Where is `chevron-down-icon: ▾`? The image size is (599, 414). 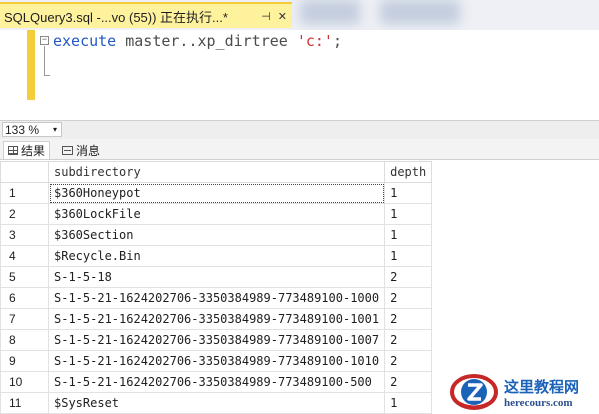 chevron-down-icon: ▾ is located at coordinates (54, 129).